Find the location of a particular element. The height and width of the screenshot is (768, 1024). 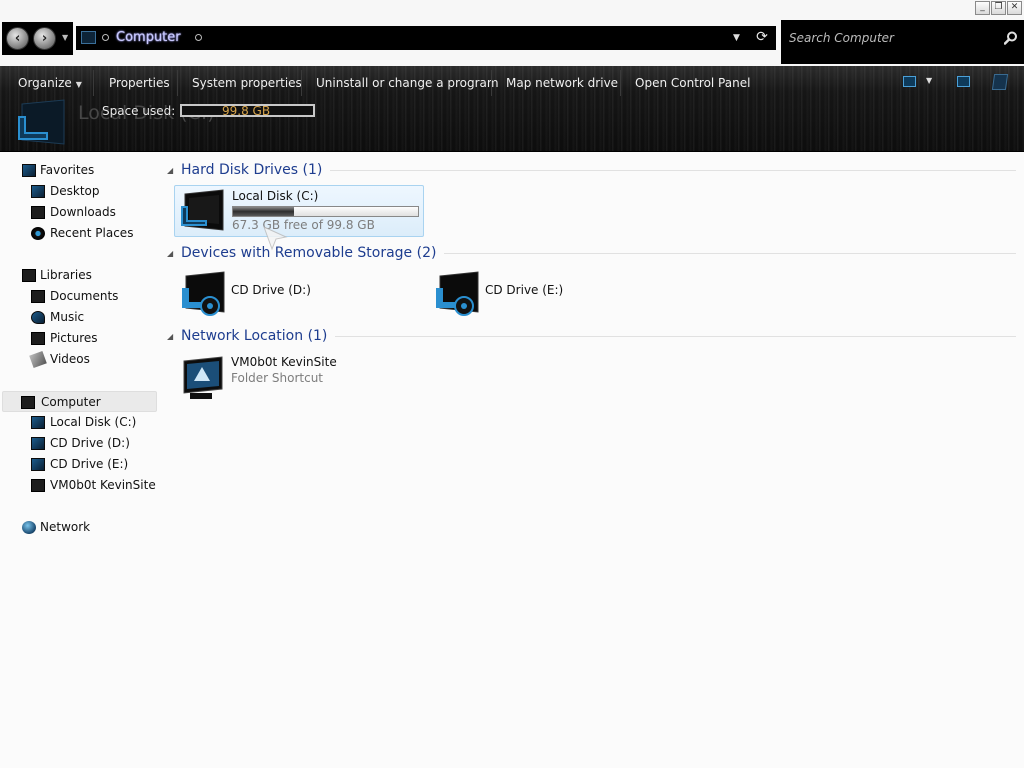

breadcrumb-computer: Computer is located at coordinates (148, 37).